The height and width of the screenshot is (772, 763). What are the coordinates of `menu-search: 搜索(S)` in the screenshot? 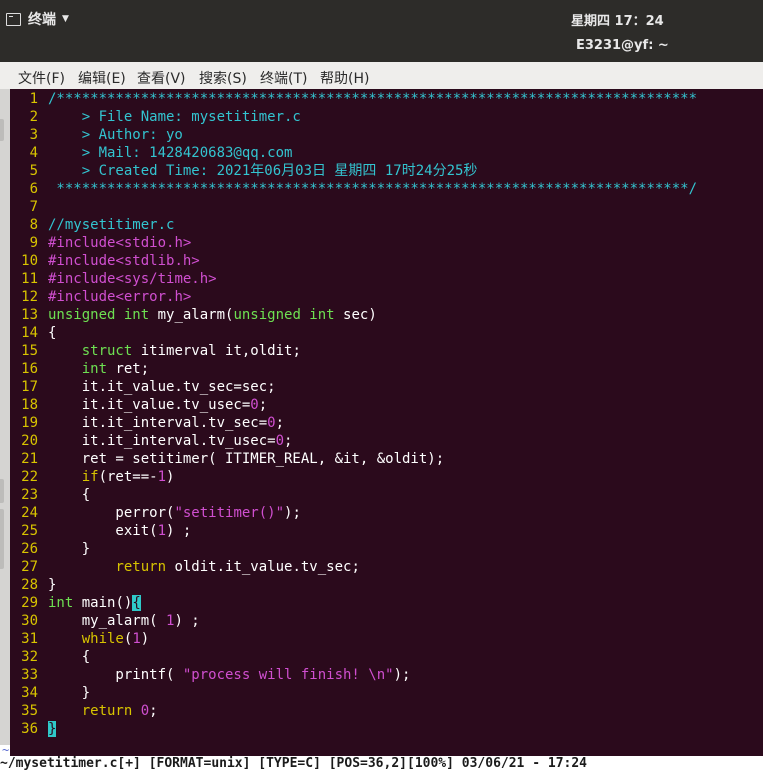 It's located at (223, 78).